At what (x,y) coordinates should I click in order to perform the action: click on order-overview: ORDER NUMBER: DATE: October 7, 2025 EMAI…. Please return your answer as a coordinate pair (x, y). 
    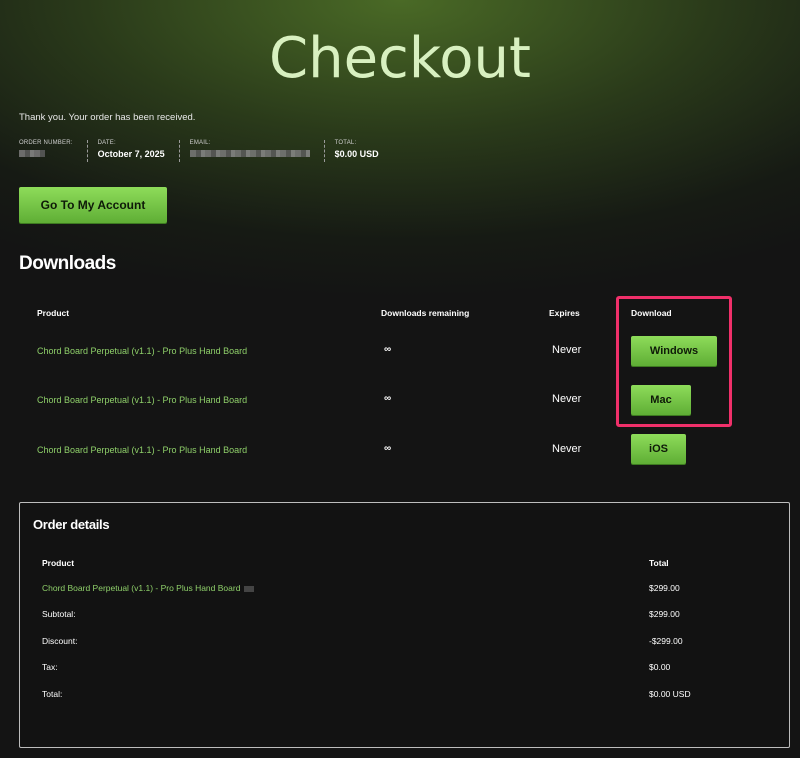
    Looking at the image, I should click on (211, 151).